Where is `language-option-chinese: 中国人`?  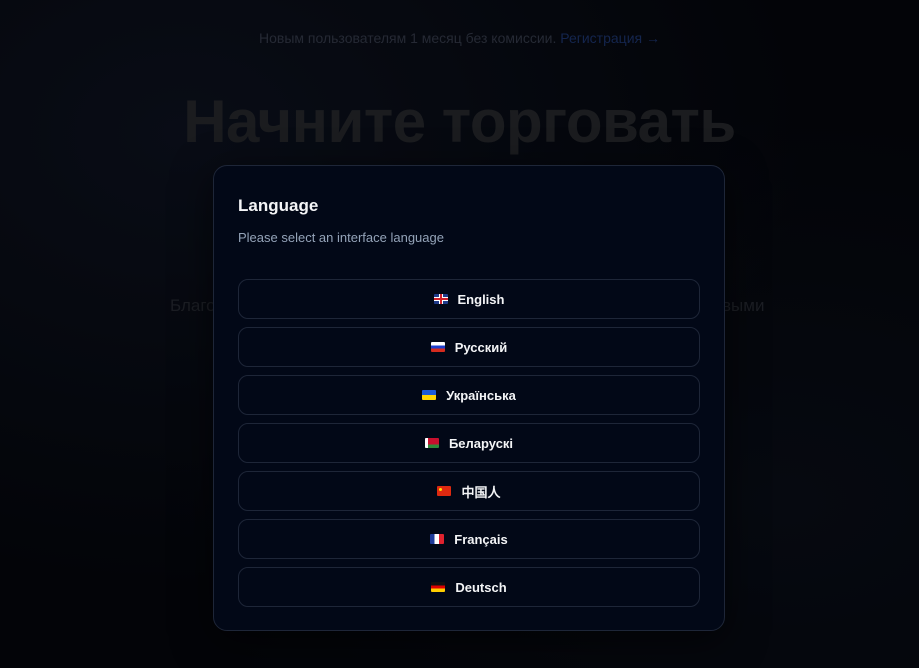
language-option-chinese: 中国人 is located at coordinates (469, 491).